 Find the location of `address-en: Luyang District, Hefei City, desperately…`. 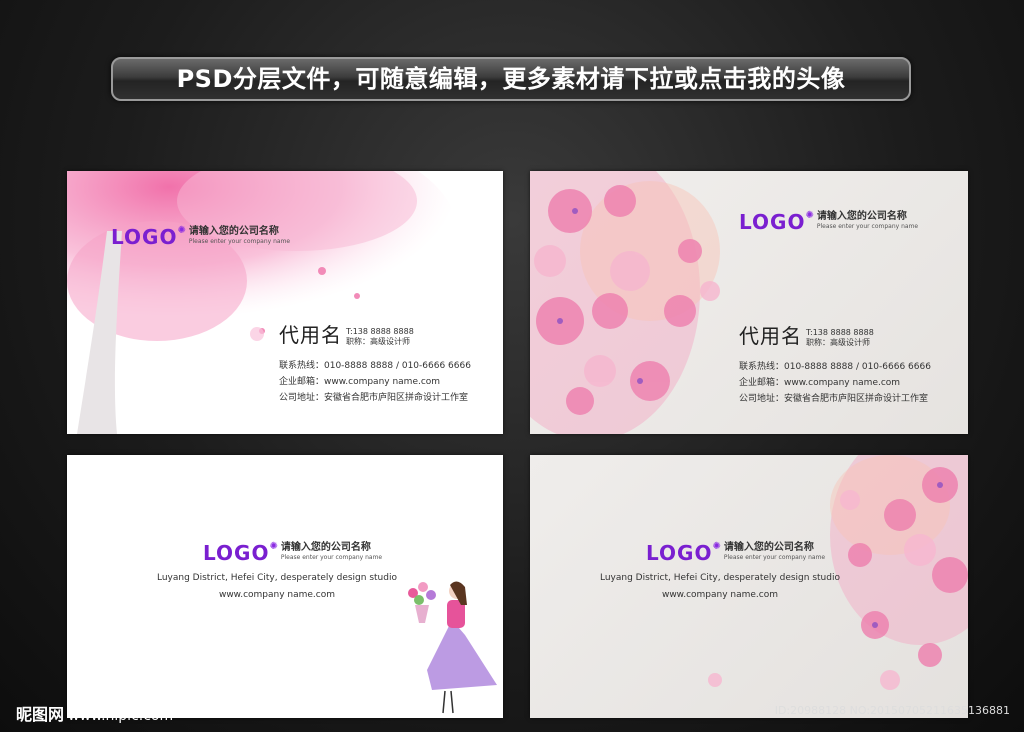

address-en: Luyang District, Hefei City, desperately… is located at coordinates (720, 578).